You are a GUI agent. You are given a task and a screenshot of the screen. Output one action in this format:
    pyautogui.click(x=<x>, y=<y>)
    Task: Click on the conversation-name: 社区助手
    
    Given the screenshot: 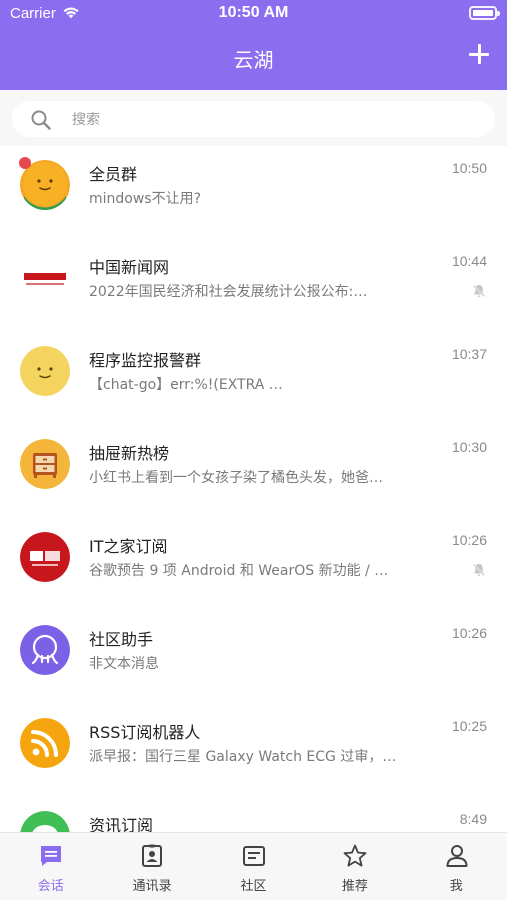 What is the action you would take?
    pyautogui.click(x=121, y=639)
    